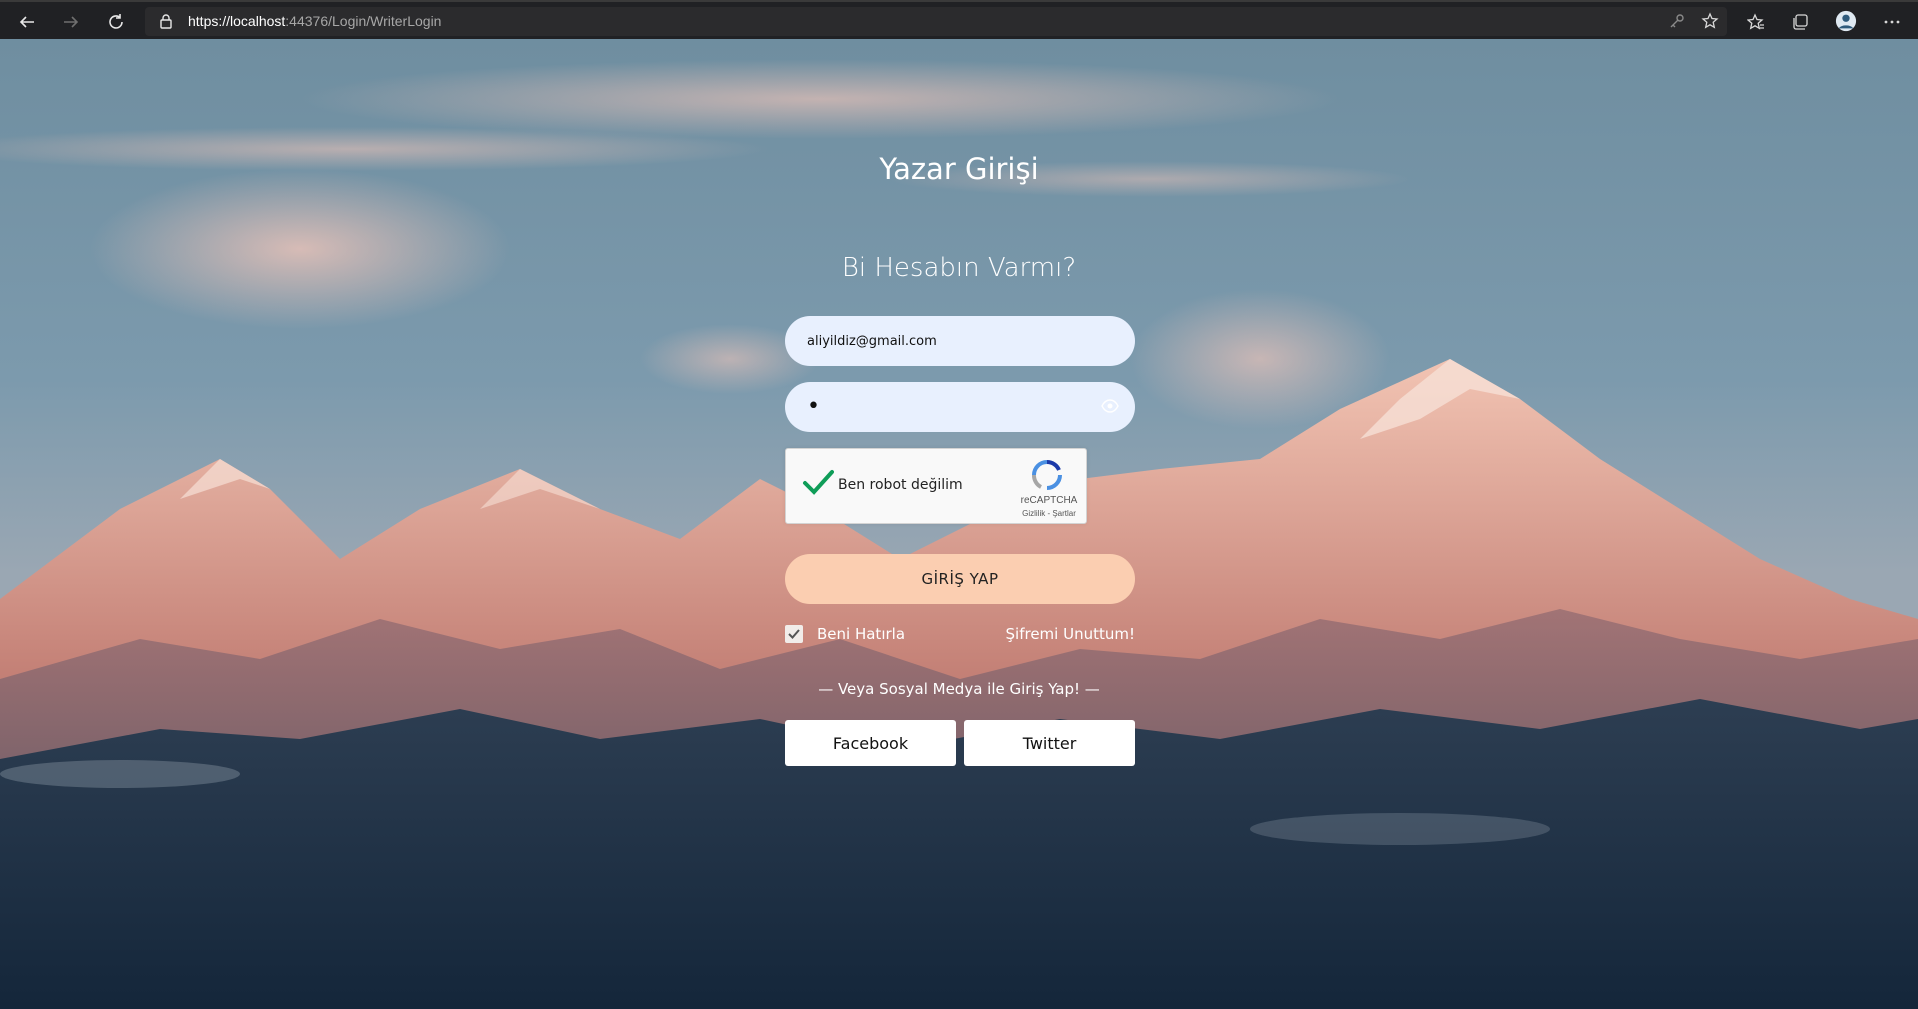  Describe the element at coordinates (1756, 22) in the screenshot. I see `favorites-icon` at that location.